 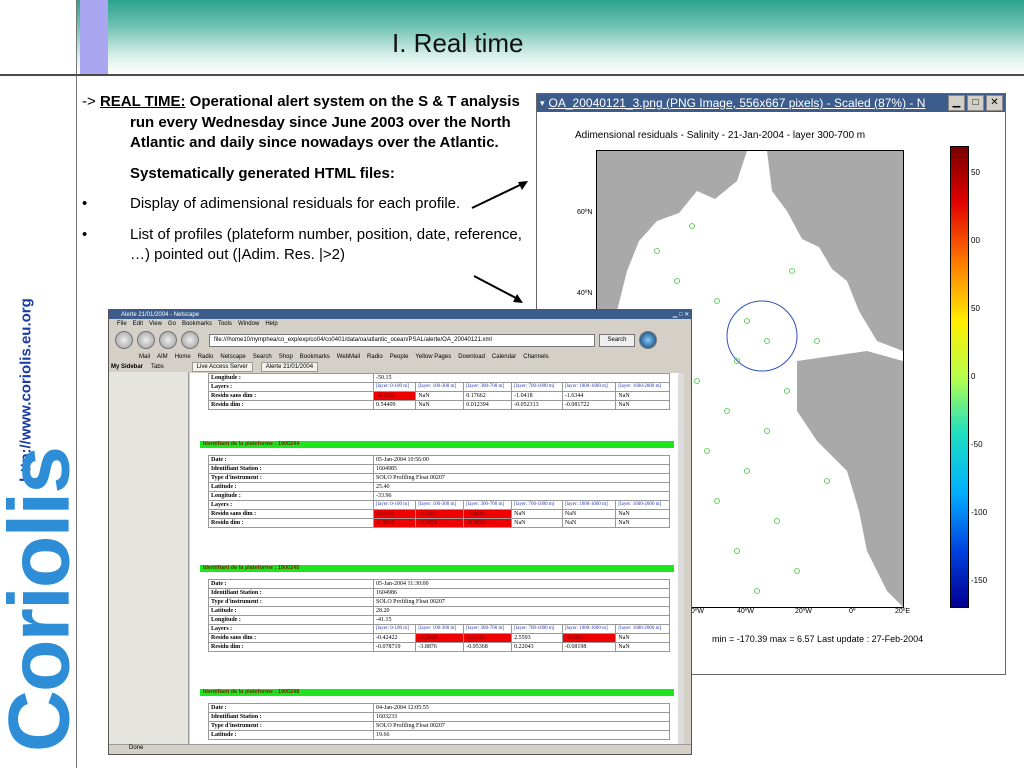 I want to click on toolbar-link: Channels, so click(x=535, y=357).